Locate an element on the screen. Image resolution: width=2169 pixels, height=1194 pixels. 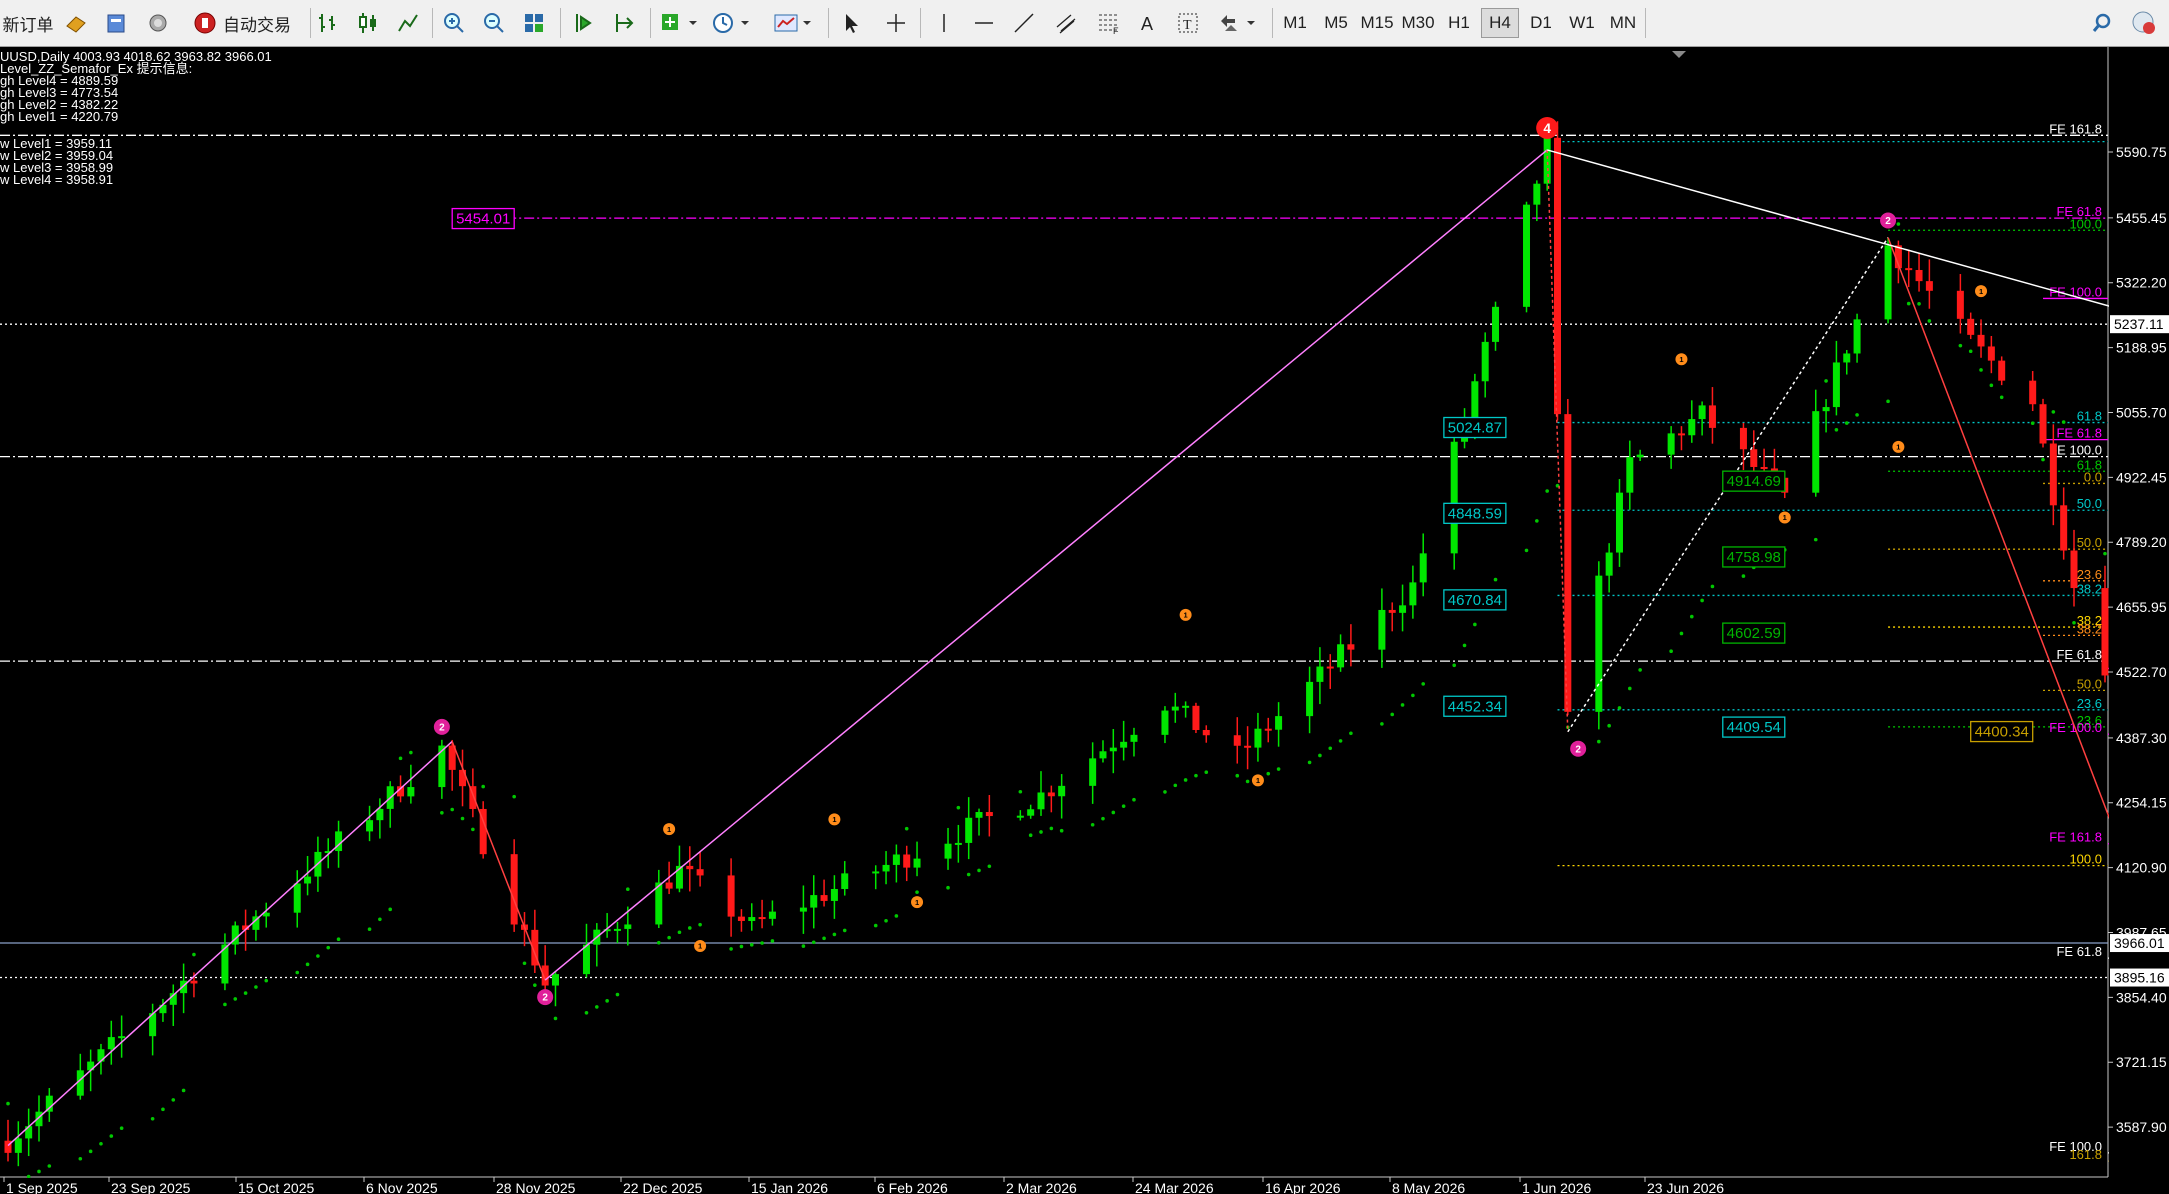
chat-icon is located at coordinates (2144, 23).